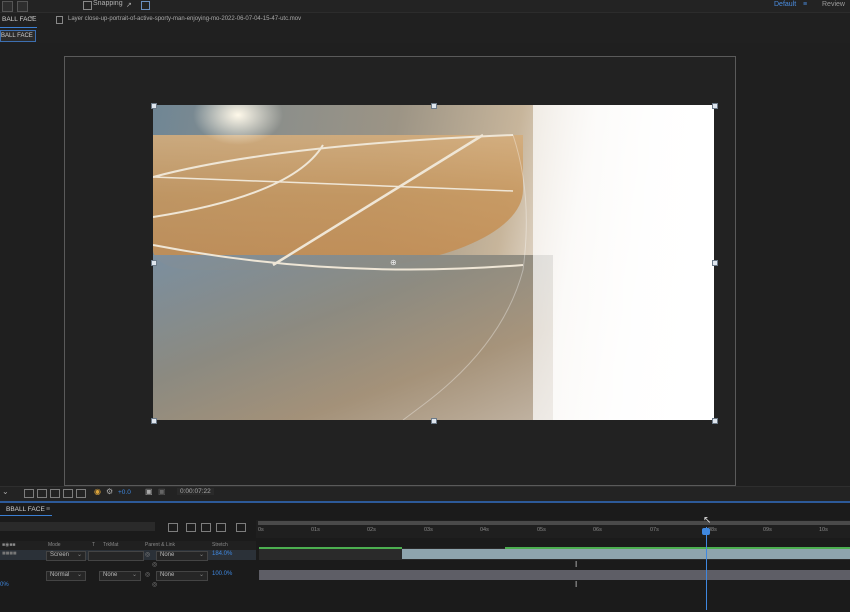 This screenshot has height=612, width=850. I want to click on composition-tab-menu-icon: ≡, so click(32, 18).